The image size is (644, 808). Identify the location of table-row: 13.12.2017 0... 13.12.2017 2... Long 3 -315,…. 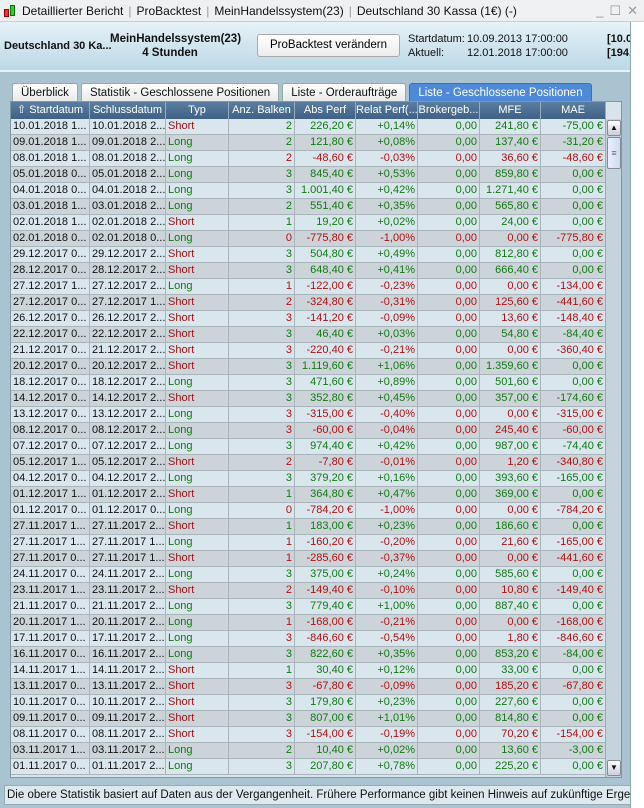
(308, 415).